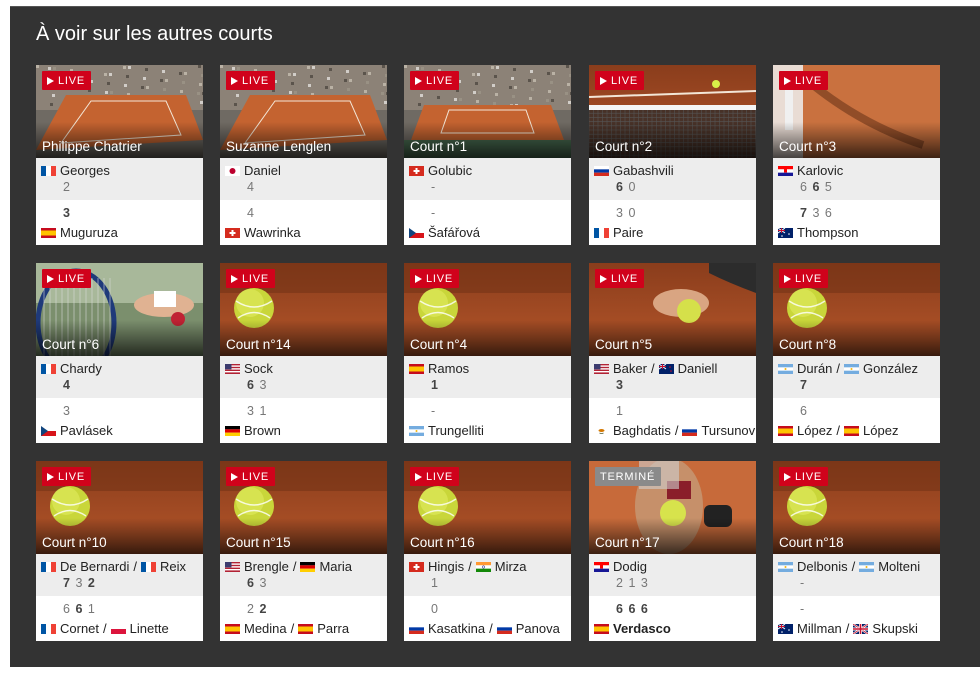 Image resolution: width=980 pixels, height=678 pixels. I want to click on court-card: LIVE Court n°4 1 Ramos - Trungelliti, so click(487, 353).